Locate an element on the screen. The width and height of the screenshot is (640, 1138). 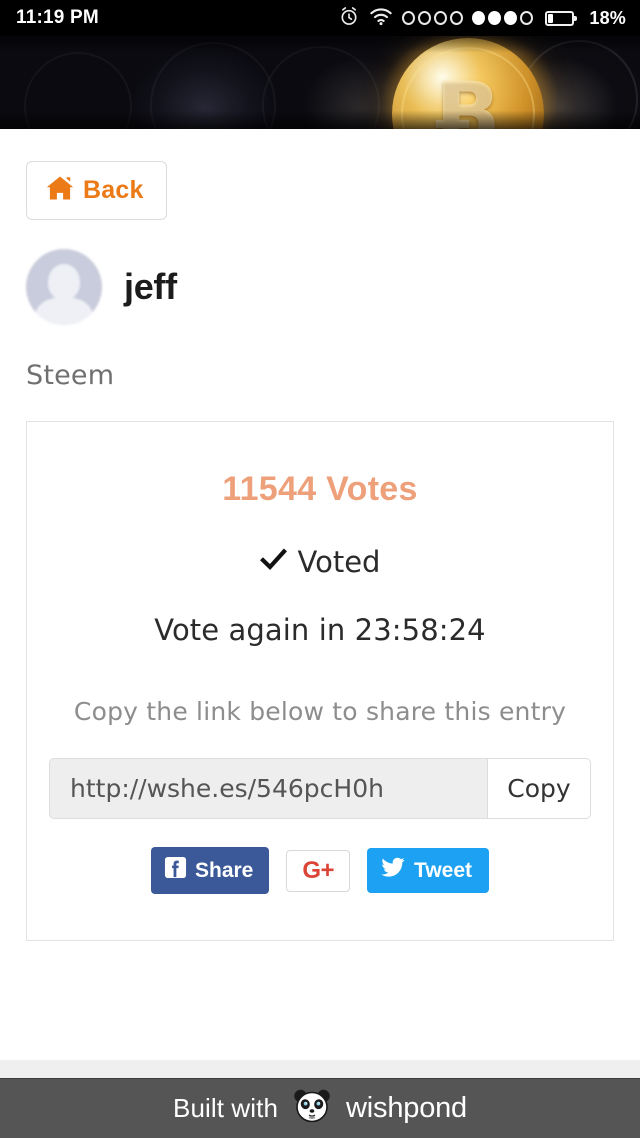
entry-title: Steem is located at coordinates (70, 375).